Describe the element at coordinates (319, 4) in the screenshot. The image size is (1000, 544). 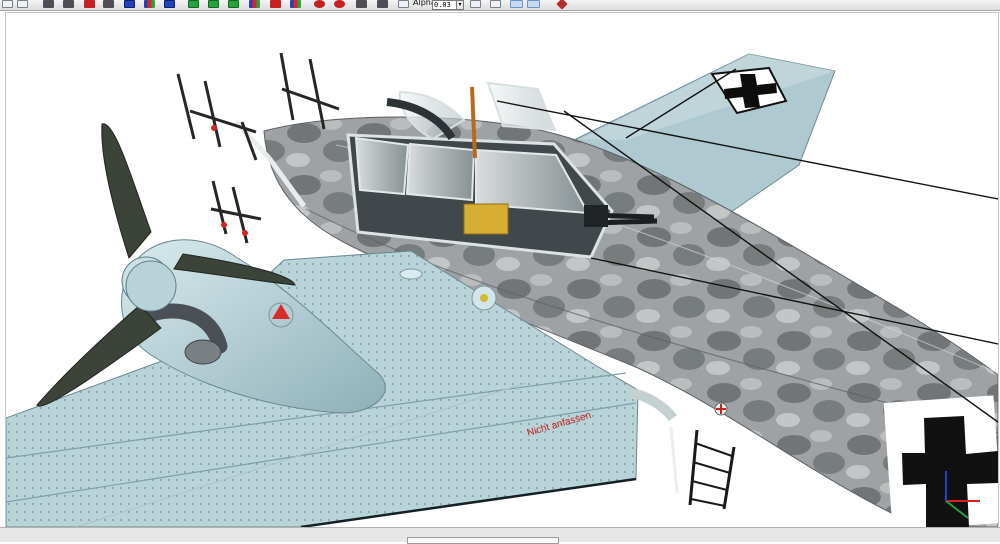
I see `record-icon` at that location.